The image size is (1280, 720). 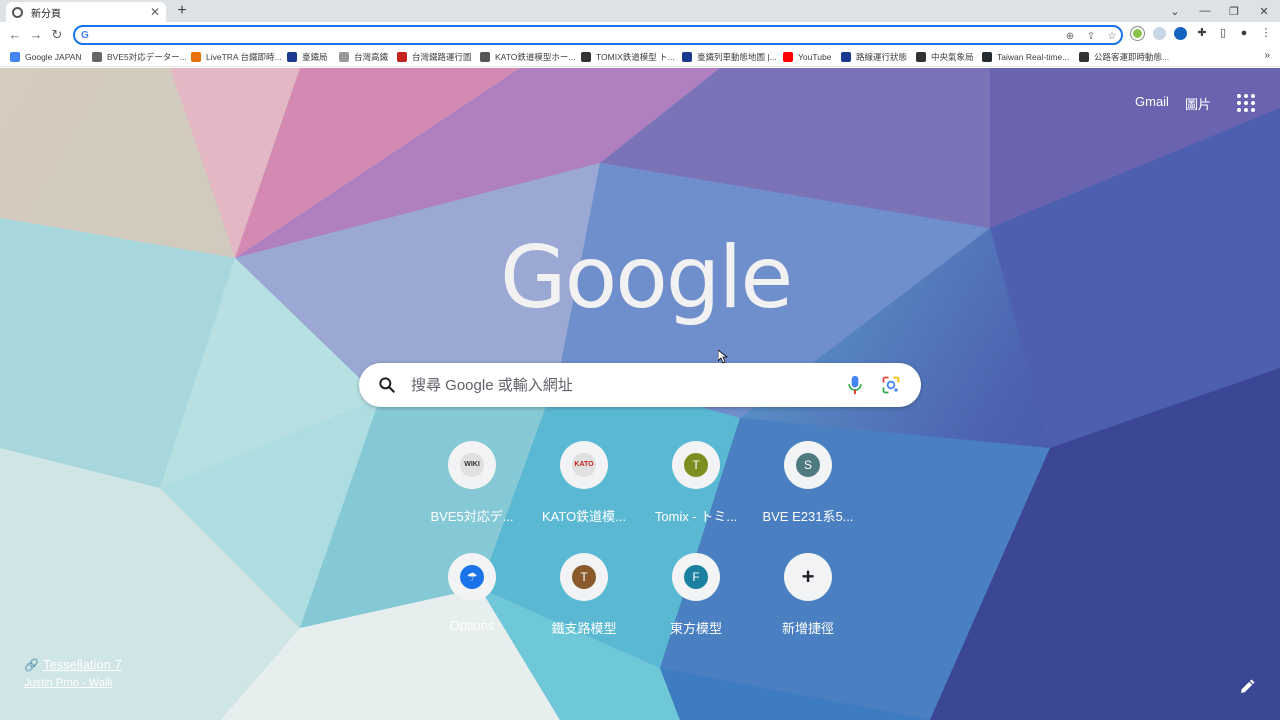 I want to click on new-tab-button: +, so click(x=182, y=11).